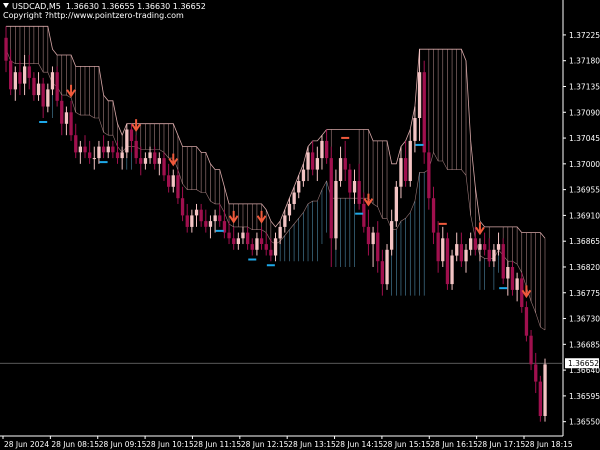 The width and height of the screenshot is (600, 450). I want to click on y-tick-label: 1.36775, so click(584, 293).